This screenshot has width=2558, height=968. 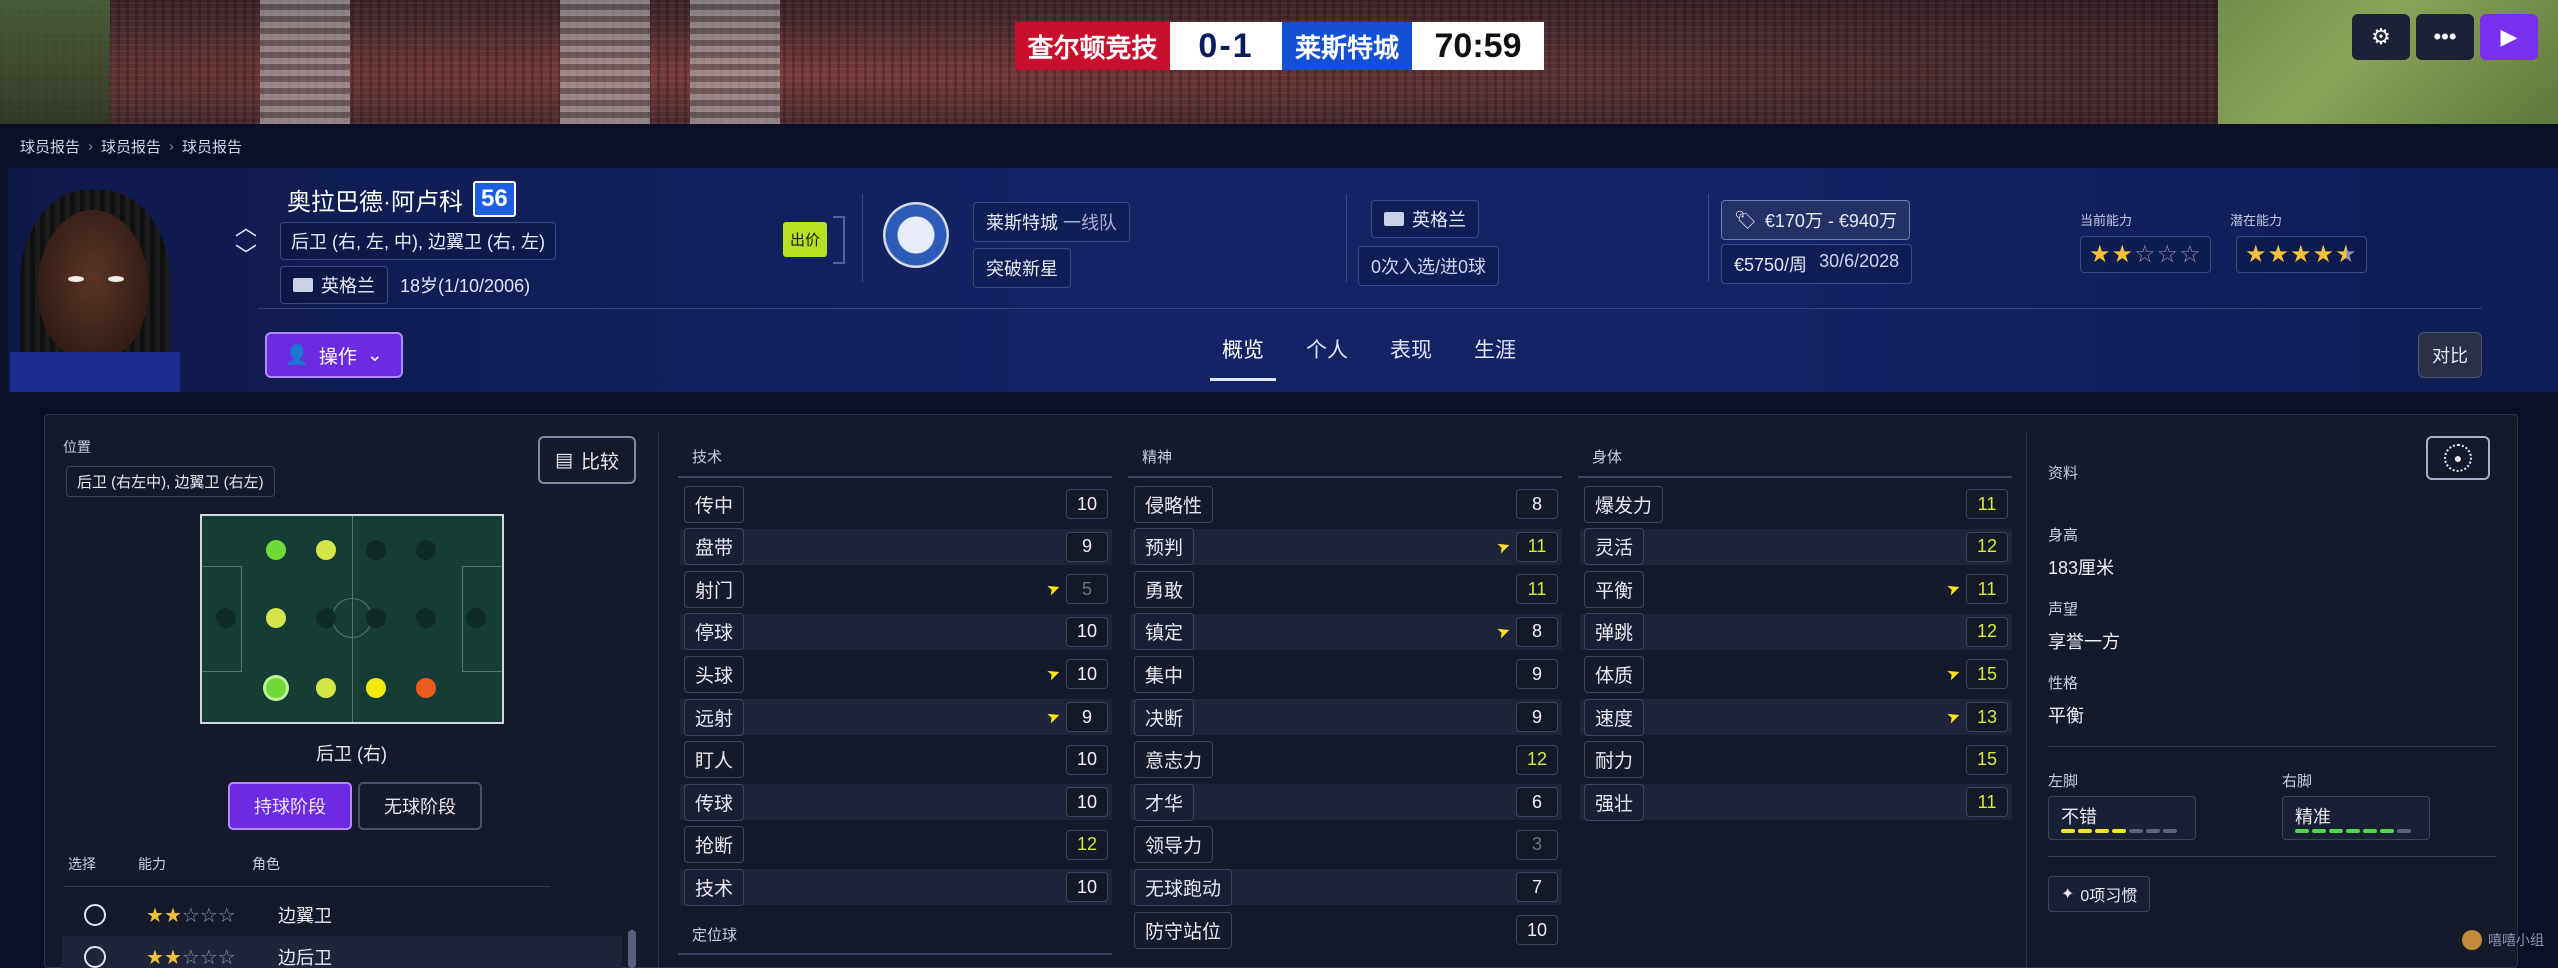 What do you see at coordinates (896, 547) in the screenshot?
I see `technical-attribute-row: 盘带 9` at bounding box center [896, 547].